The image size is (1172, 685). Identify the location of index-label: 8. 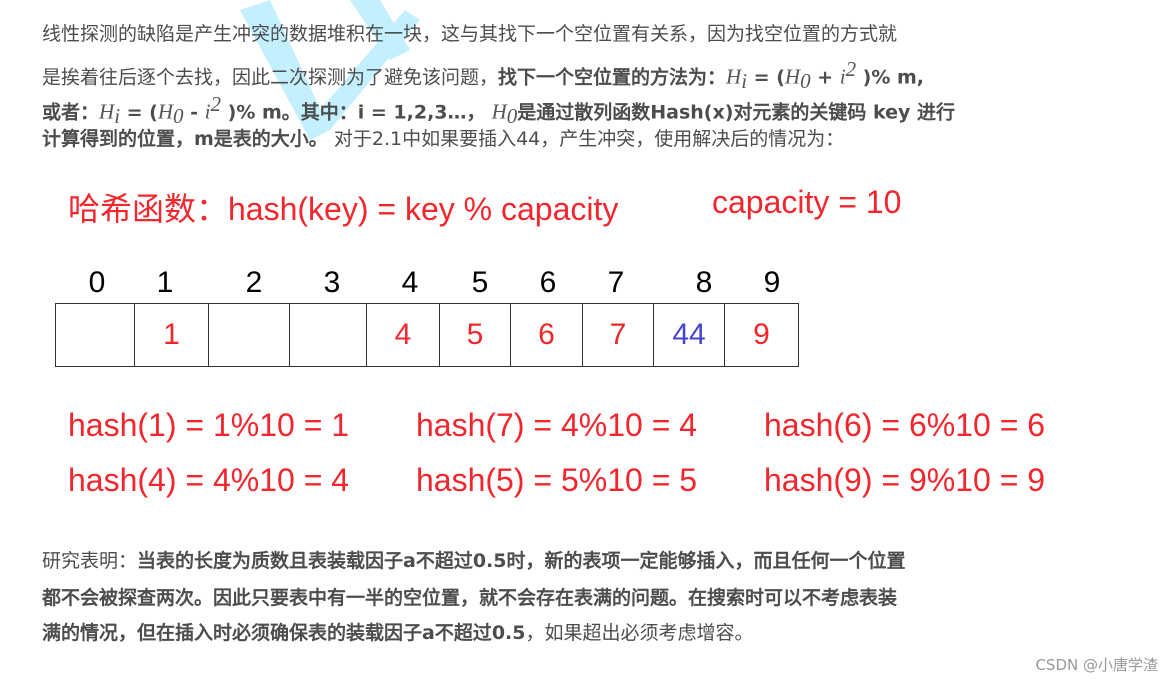
(704, 282).